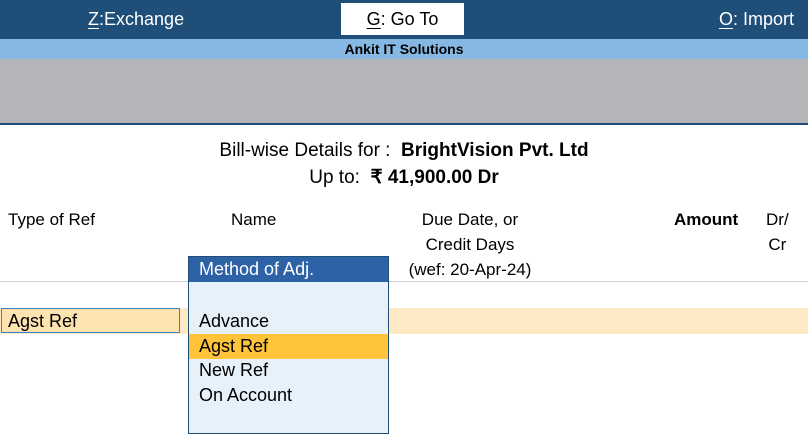 This screenshot has width=808, height=435. Describe the element at coordinates (144, 19) in the screenshot. I see `exchange-label: Exchange` at that location.